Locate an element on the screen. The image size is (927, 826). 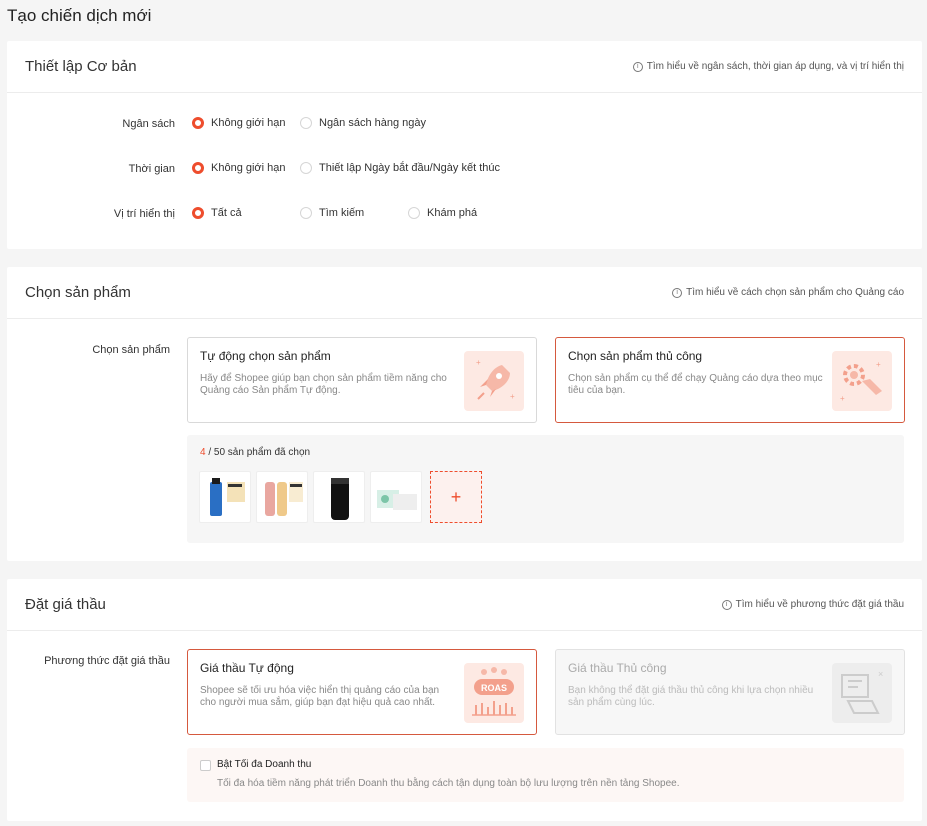
selected-count-max: / 50 sản phẩm đã chọn is located at coordinates (258, 452).